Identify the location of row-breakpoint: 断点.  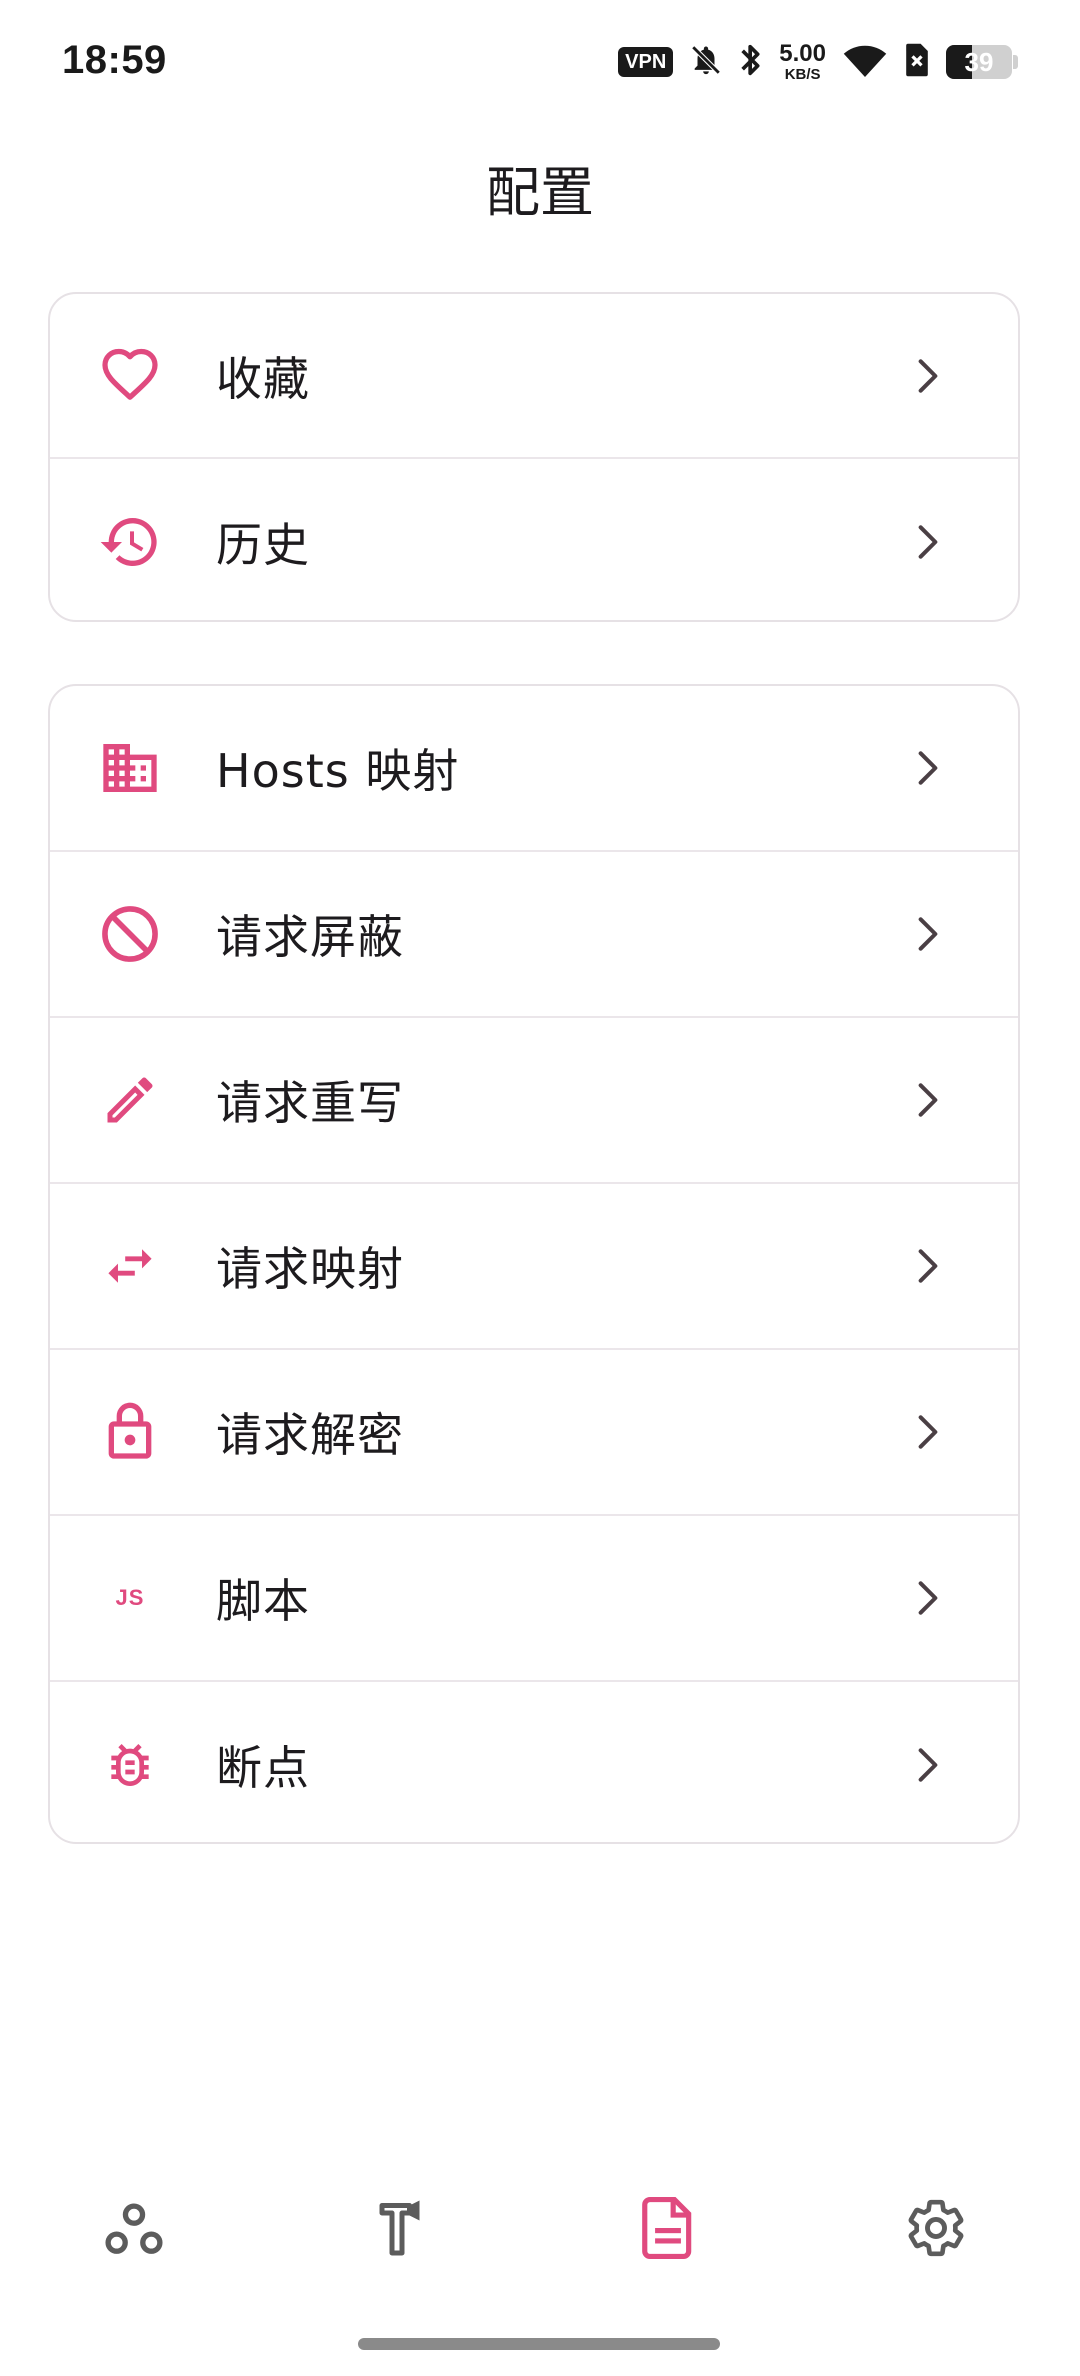
(534, 1762).